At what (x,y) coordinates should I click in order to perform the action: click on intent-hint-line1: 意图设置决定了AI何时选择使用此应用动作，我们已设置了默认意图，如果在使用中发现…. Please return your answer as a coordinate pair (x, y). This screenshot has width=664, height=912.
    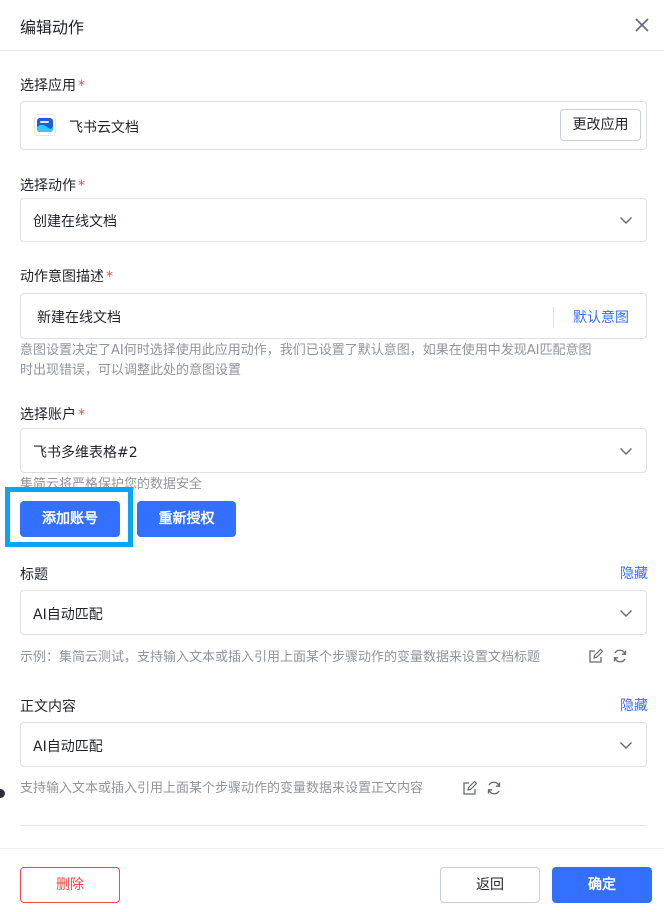
    Looking at the image, I should click on (306, 350).